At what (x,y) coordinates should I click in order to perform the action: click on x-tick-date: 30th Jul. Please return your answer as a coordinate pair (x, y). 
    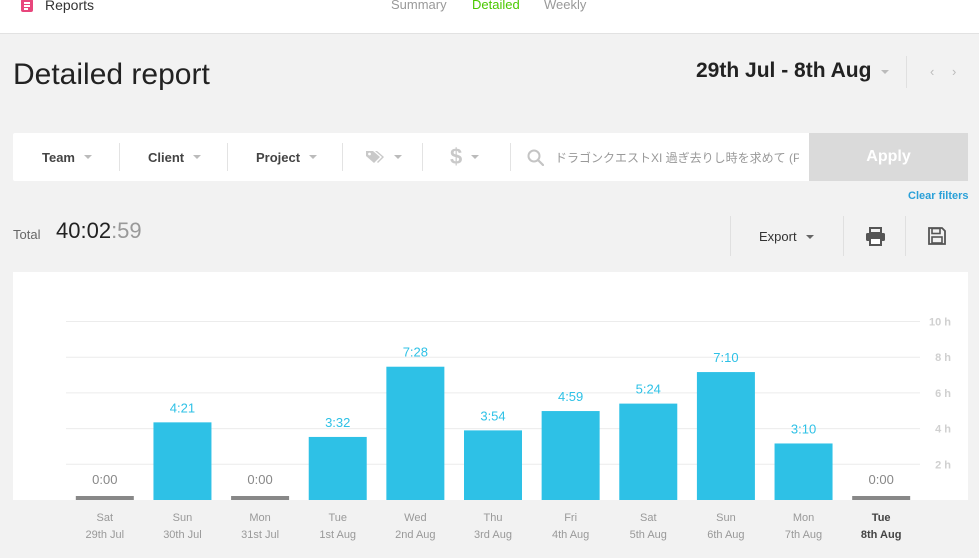
    Looking at the image, I should click on (182, 535).